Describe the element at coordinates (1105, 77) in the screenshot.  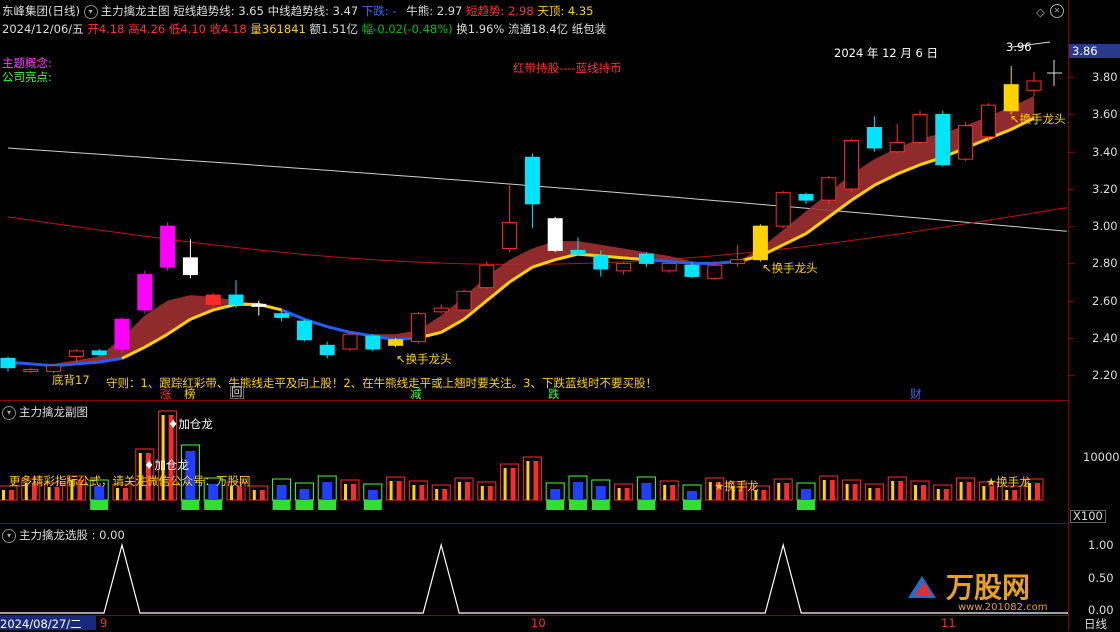
I see `price-tick: 3.80` at that location.